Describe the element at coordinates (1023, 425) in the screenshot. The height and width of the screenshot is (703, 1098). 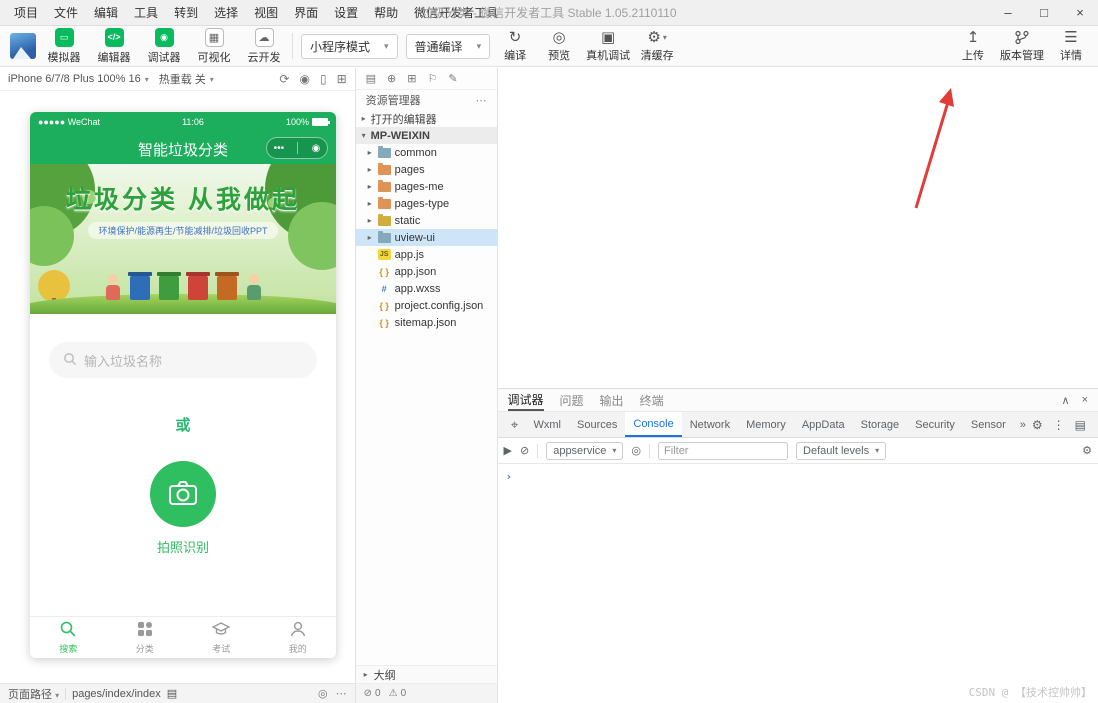
I see `tabs-overflow-icon: »` at that location.